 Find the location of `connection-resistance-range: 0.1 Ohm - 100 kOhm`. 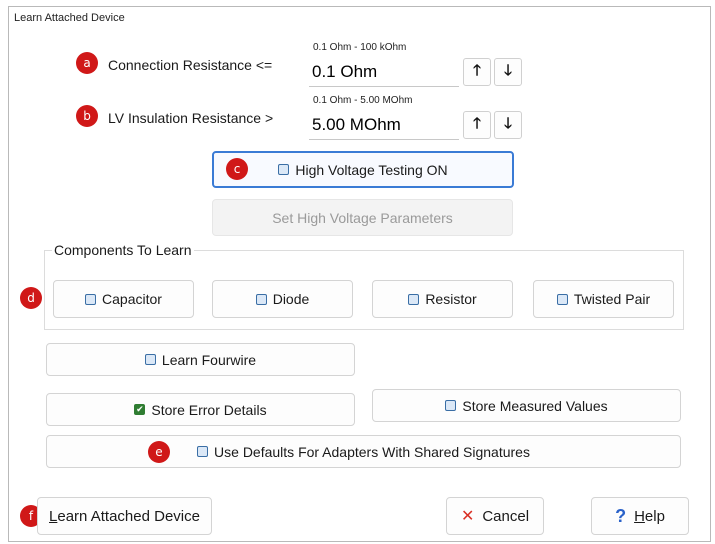

connection-resistance-range: 0.1 Ohm - 100 kOhm is located at coordinates (360, 47).